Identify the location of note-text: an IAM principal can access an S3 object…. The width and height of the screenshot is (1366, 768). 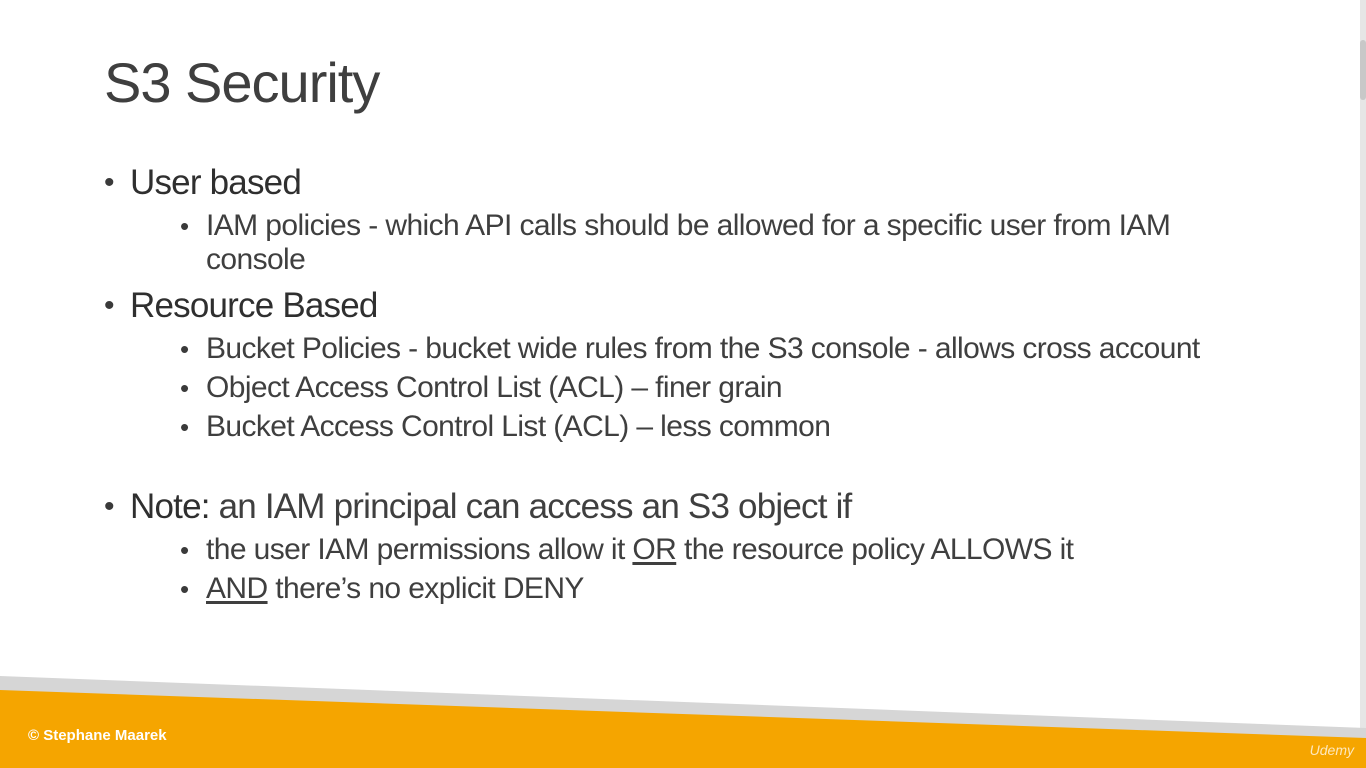
(531, 506).